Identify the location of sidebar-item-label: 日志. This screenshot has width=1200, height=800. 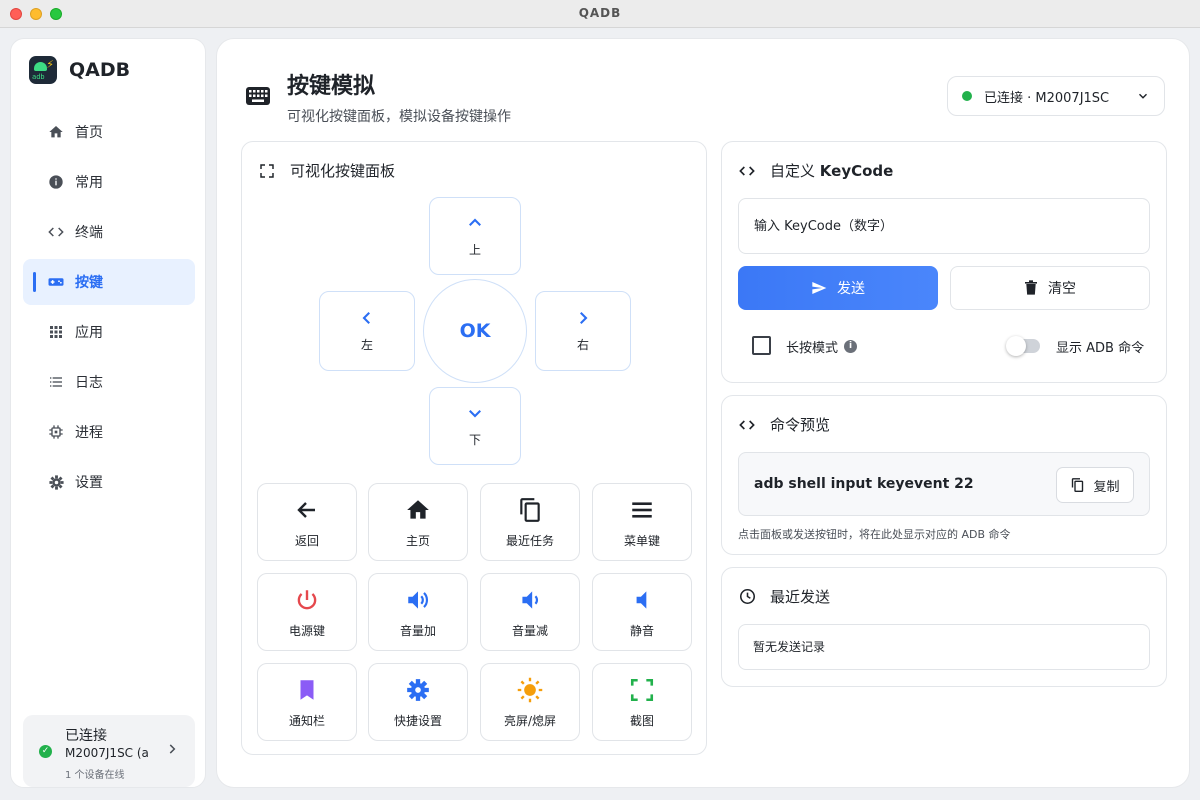
(89, 383).